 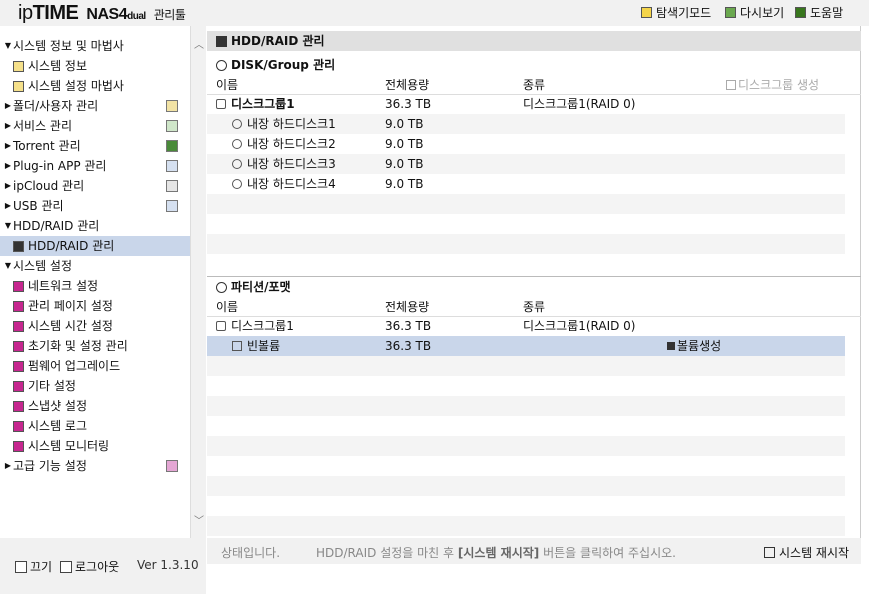 I want to click on restart-icon, so click(x=769, y=552).